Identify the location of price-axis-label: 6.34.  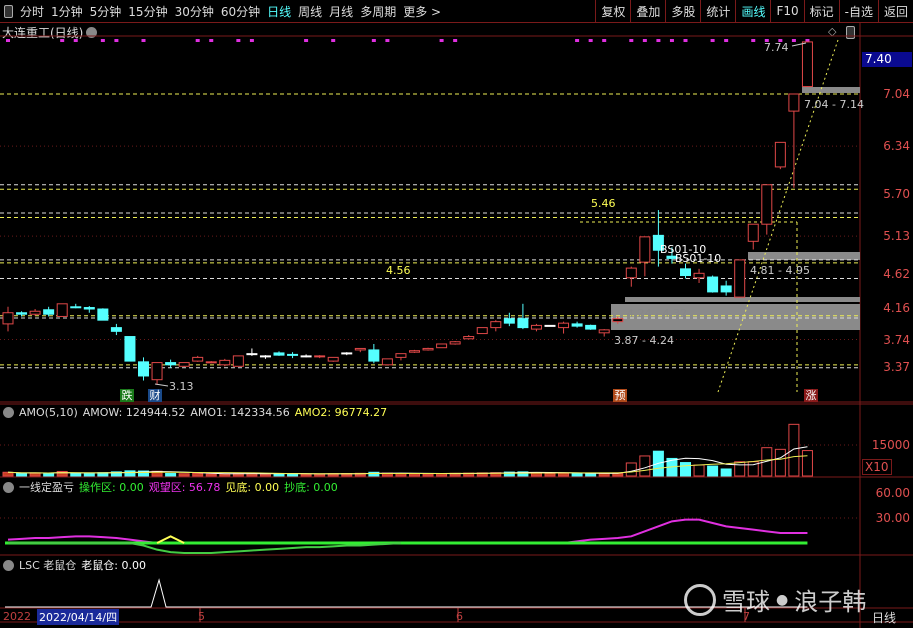
(896, 146).